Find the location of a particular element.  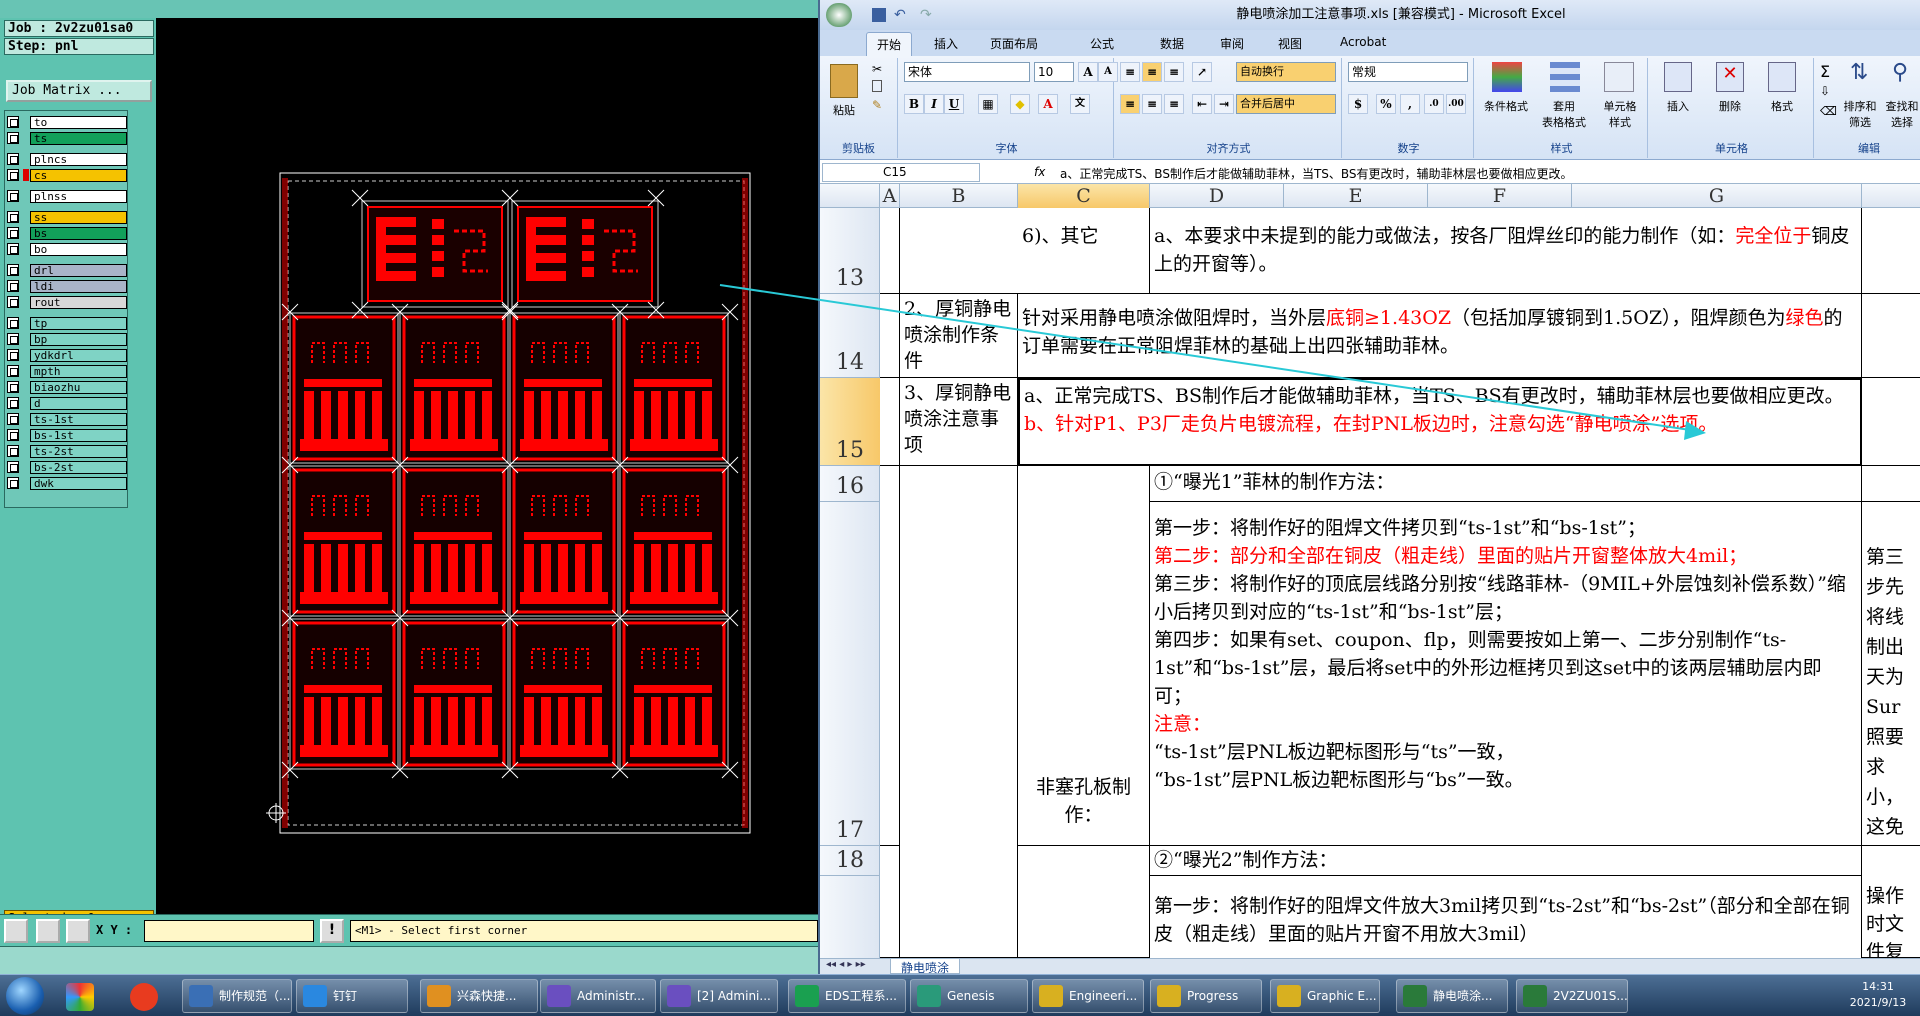

layer-row-bs-1st: bs-1st is located at coordinates (67, 435).